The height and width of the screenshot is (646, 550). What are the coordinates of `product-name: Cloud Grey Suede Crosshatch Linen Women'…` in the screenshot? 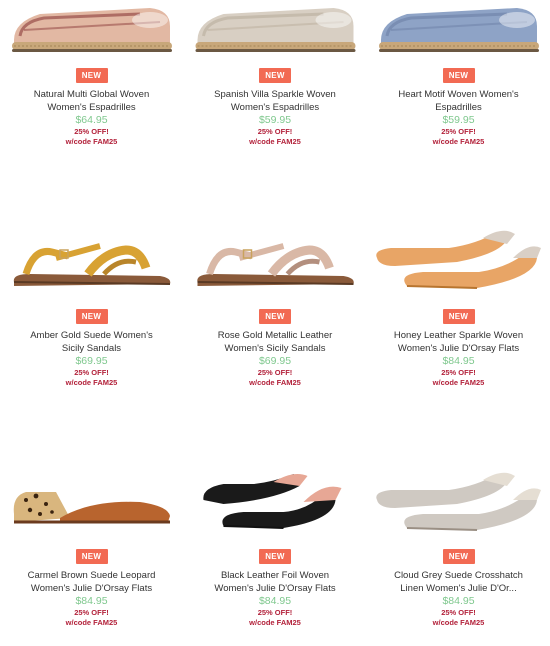 It's located at (458, 582).